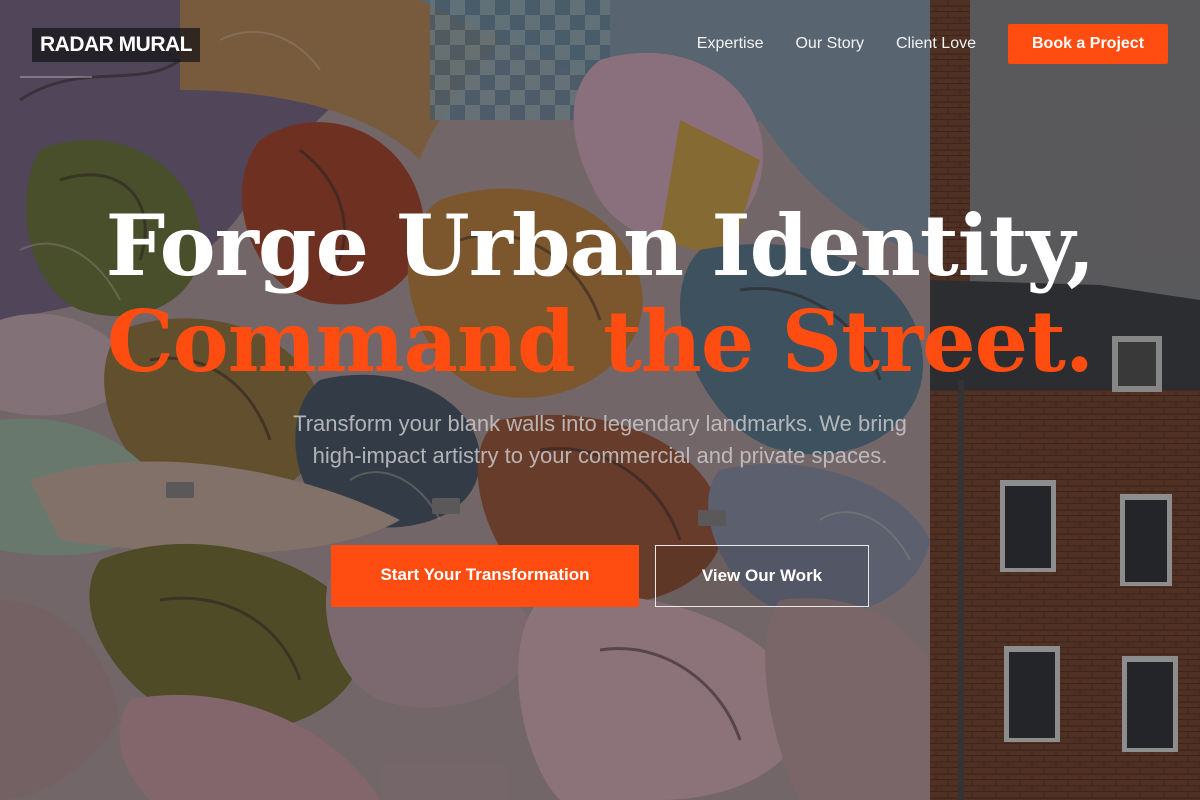 This screenshot has height=800, width=1200. Describe the element at coordinates (936, 44) in the screenshot. I see `nav-link-client-love: Client Love` at that location.